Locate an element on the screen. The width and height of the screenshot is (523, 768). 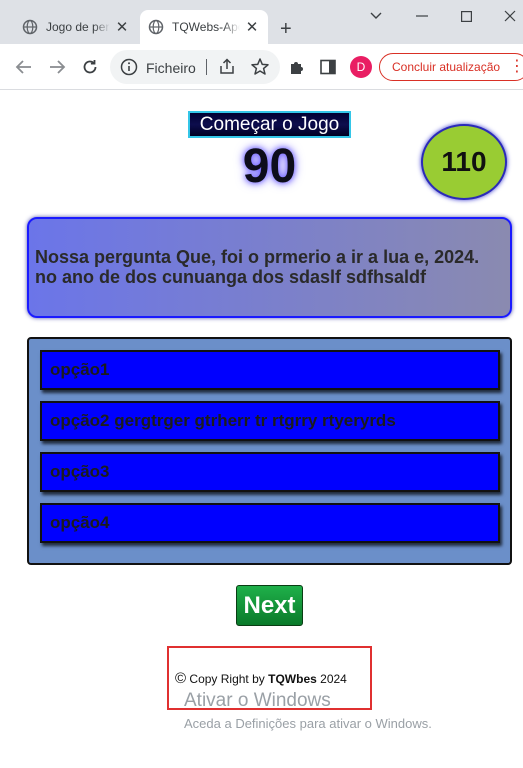
reload-icon is located at coordinates (90, 67).